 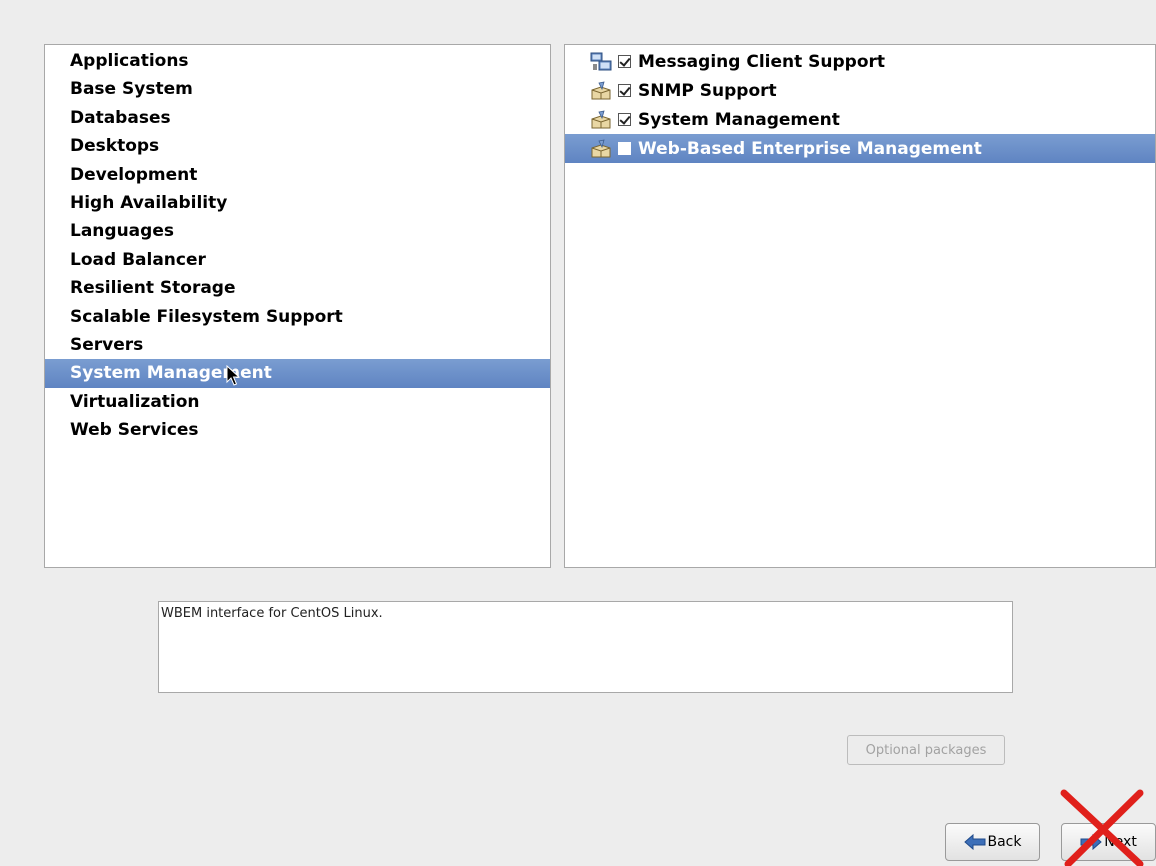 What do you see at coordinates (297, 118) in the screenshot?
I see `category-item-databases: Databases` at bounding box center [297, 118].